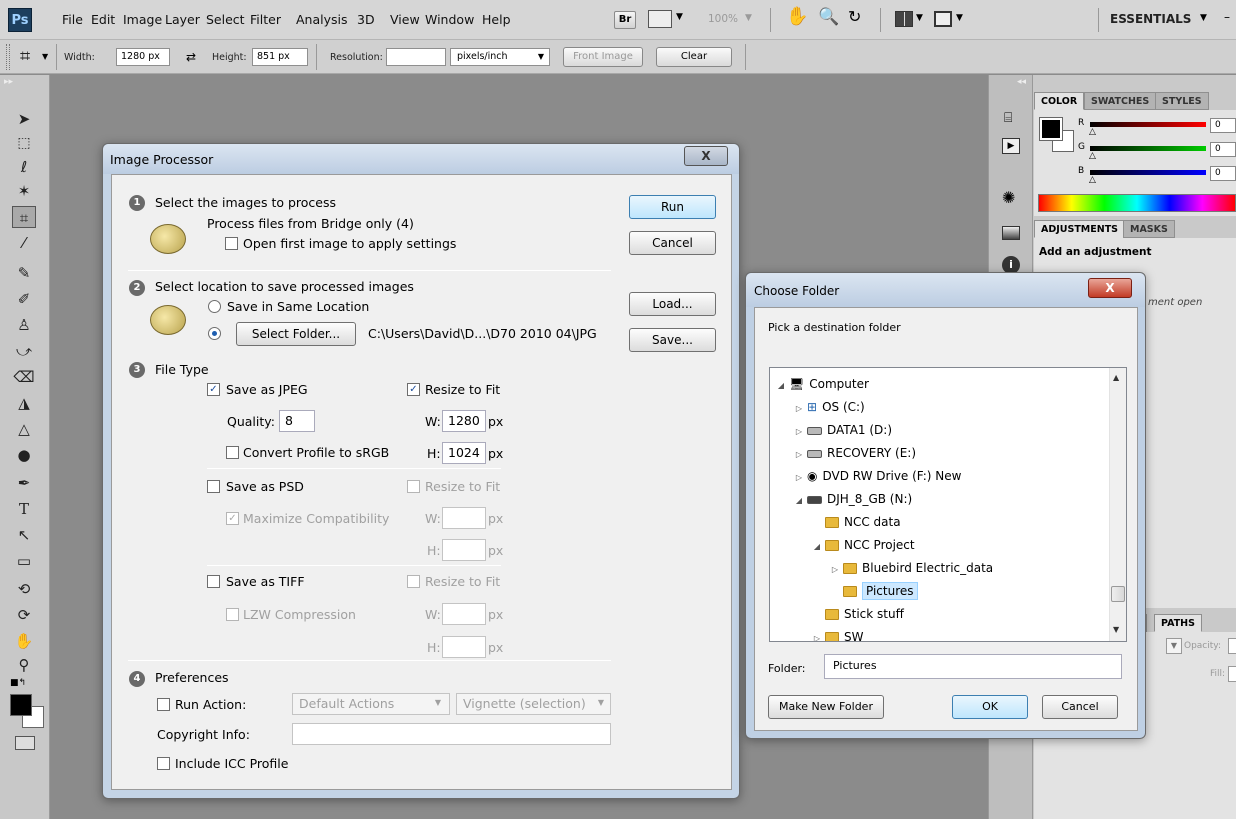 The height and width of the screenshot is (819, 1236). I want to click on eyedropper-tool-icon: ⁄, so click(24, 243).